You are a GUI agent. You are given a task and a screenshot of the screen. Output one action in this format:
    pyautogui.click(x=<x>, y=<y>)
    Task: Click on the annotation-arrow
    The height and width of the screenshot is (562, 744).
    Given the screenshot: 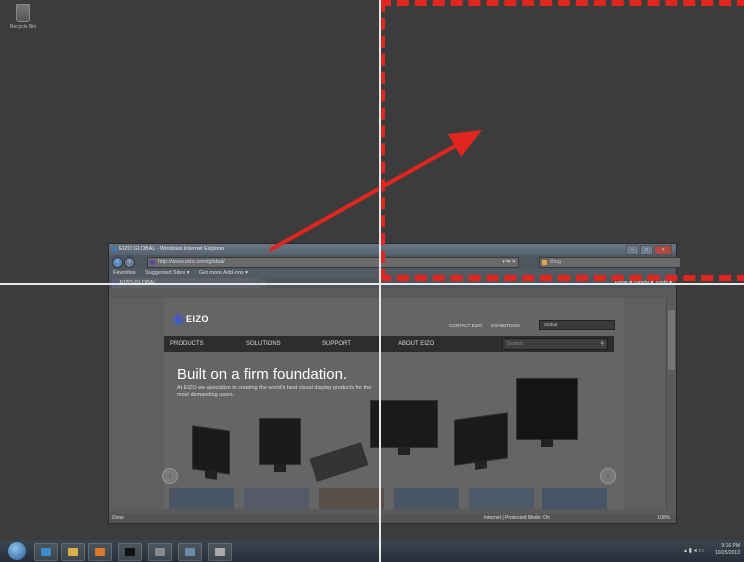 What is the action you would take?
    pyautogui.click(x=375, y=191)
    